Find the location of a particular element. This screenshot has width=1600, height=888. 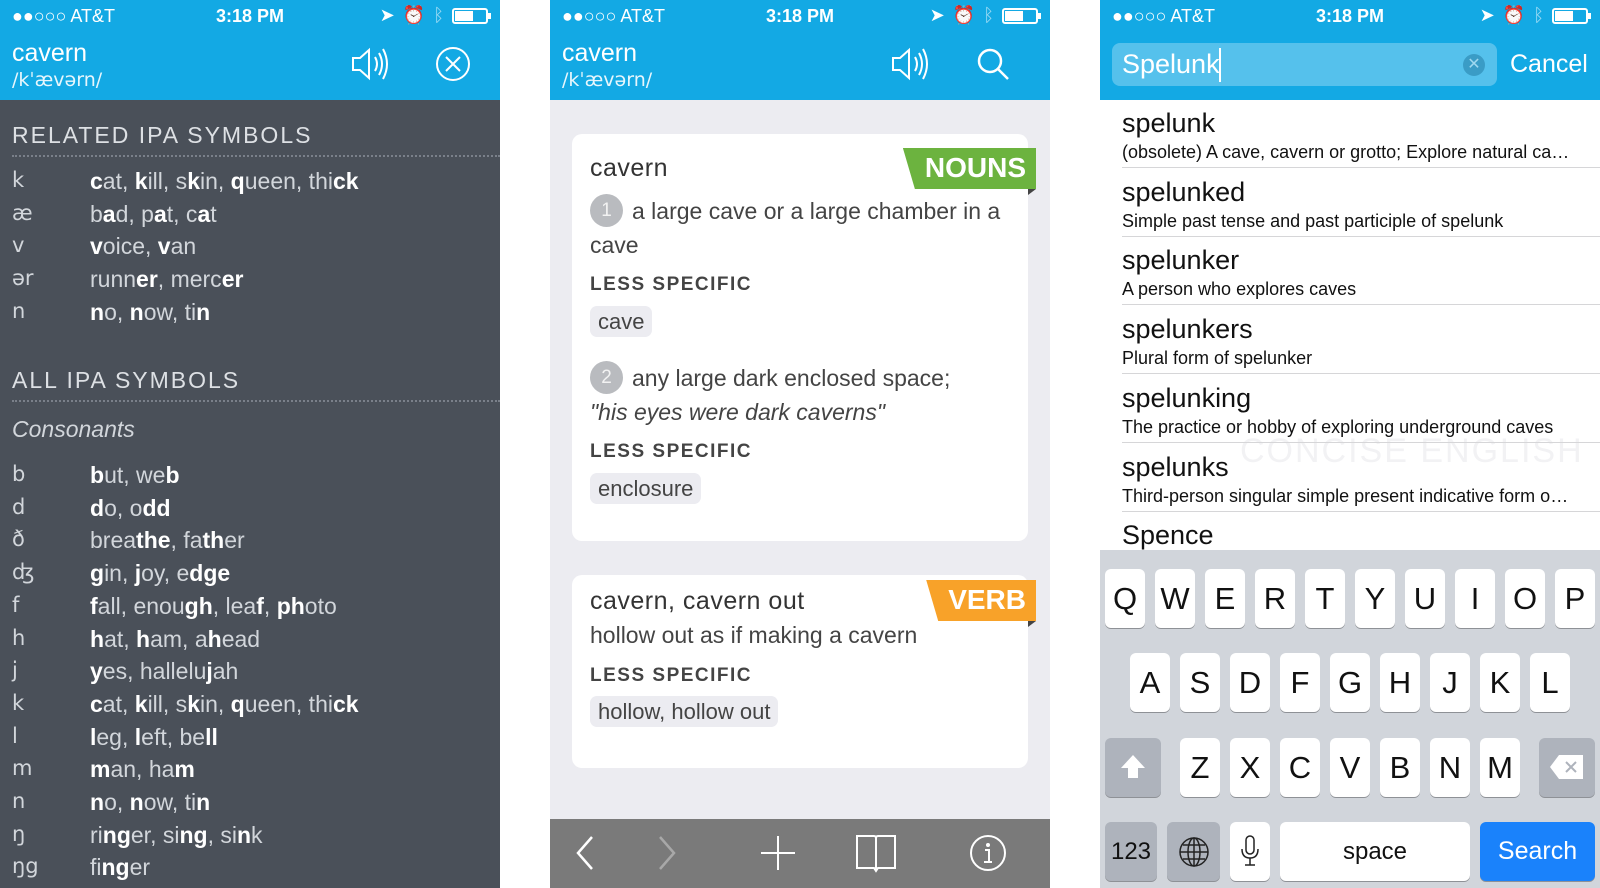

ipa-examples: breathe, father is located at coordinates (167, 540).